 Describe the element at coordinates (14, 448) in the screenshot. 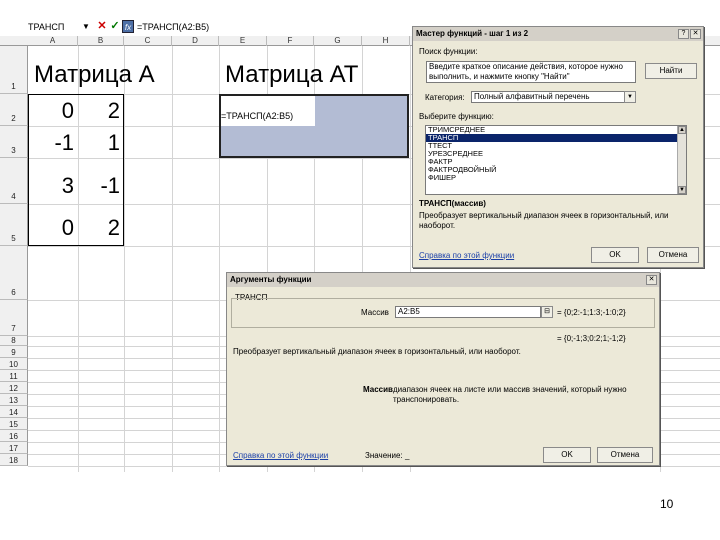

I see `row-header-17: 17` at that location.